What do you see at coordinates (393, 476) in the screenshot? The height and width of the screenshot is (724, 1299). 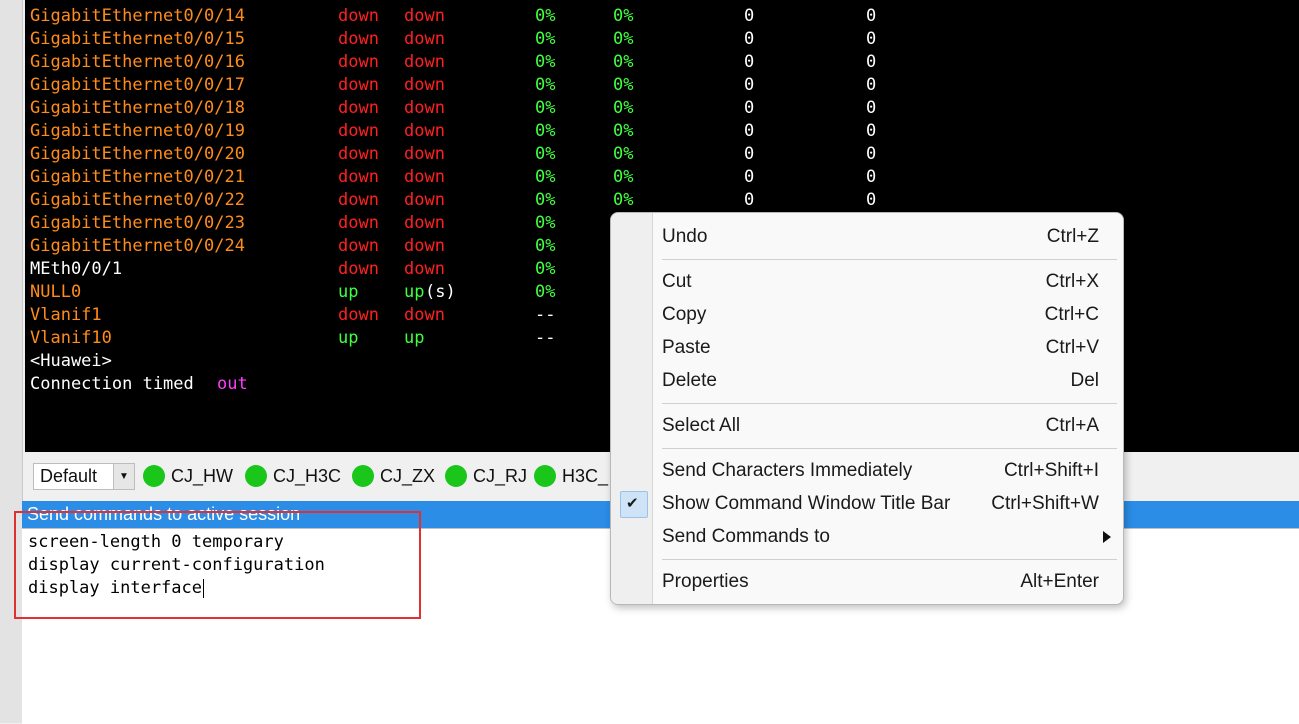 I see `session-tab-cj-zx: CJ_ZX` at bounding box center [393, 476].